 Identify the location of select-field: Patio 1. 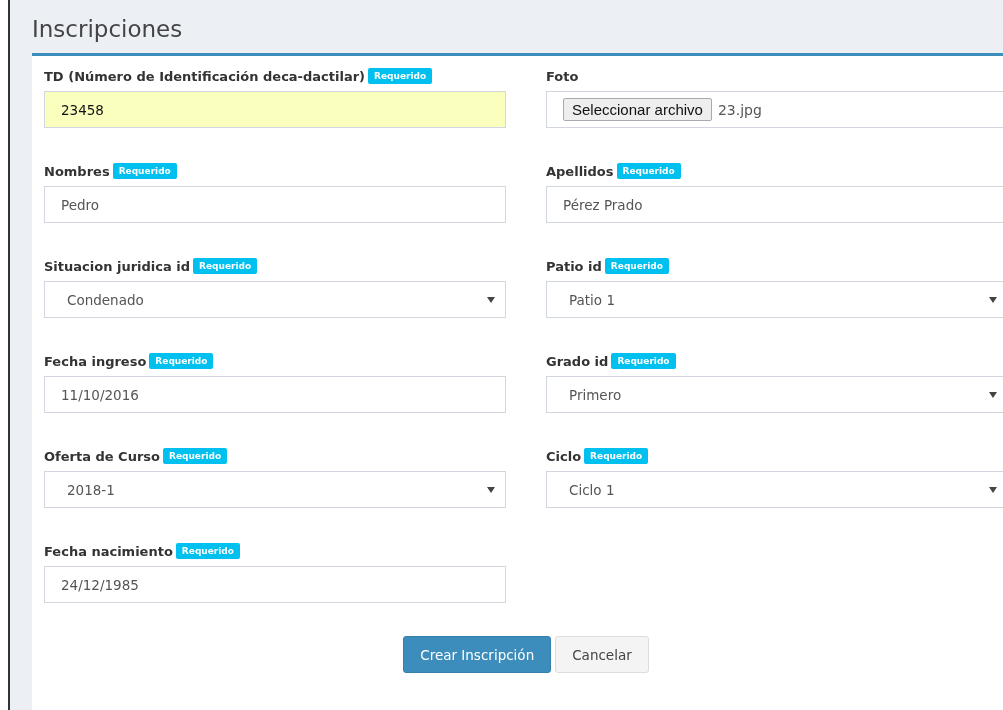
(774, 299).